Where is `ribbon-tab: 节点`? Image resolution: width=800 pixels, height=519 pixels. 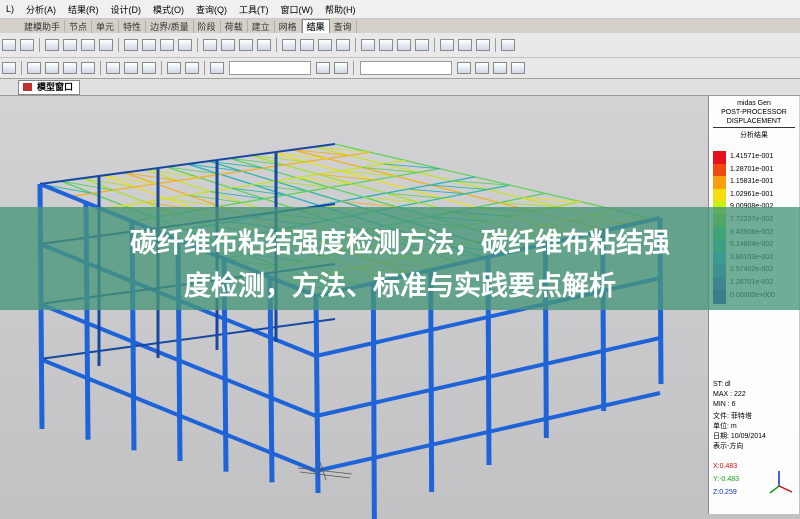
ribbon-tab: 节点 is located at coordinates (79, 26).